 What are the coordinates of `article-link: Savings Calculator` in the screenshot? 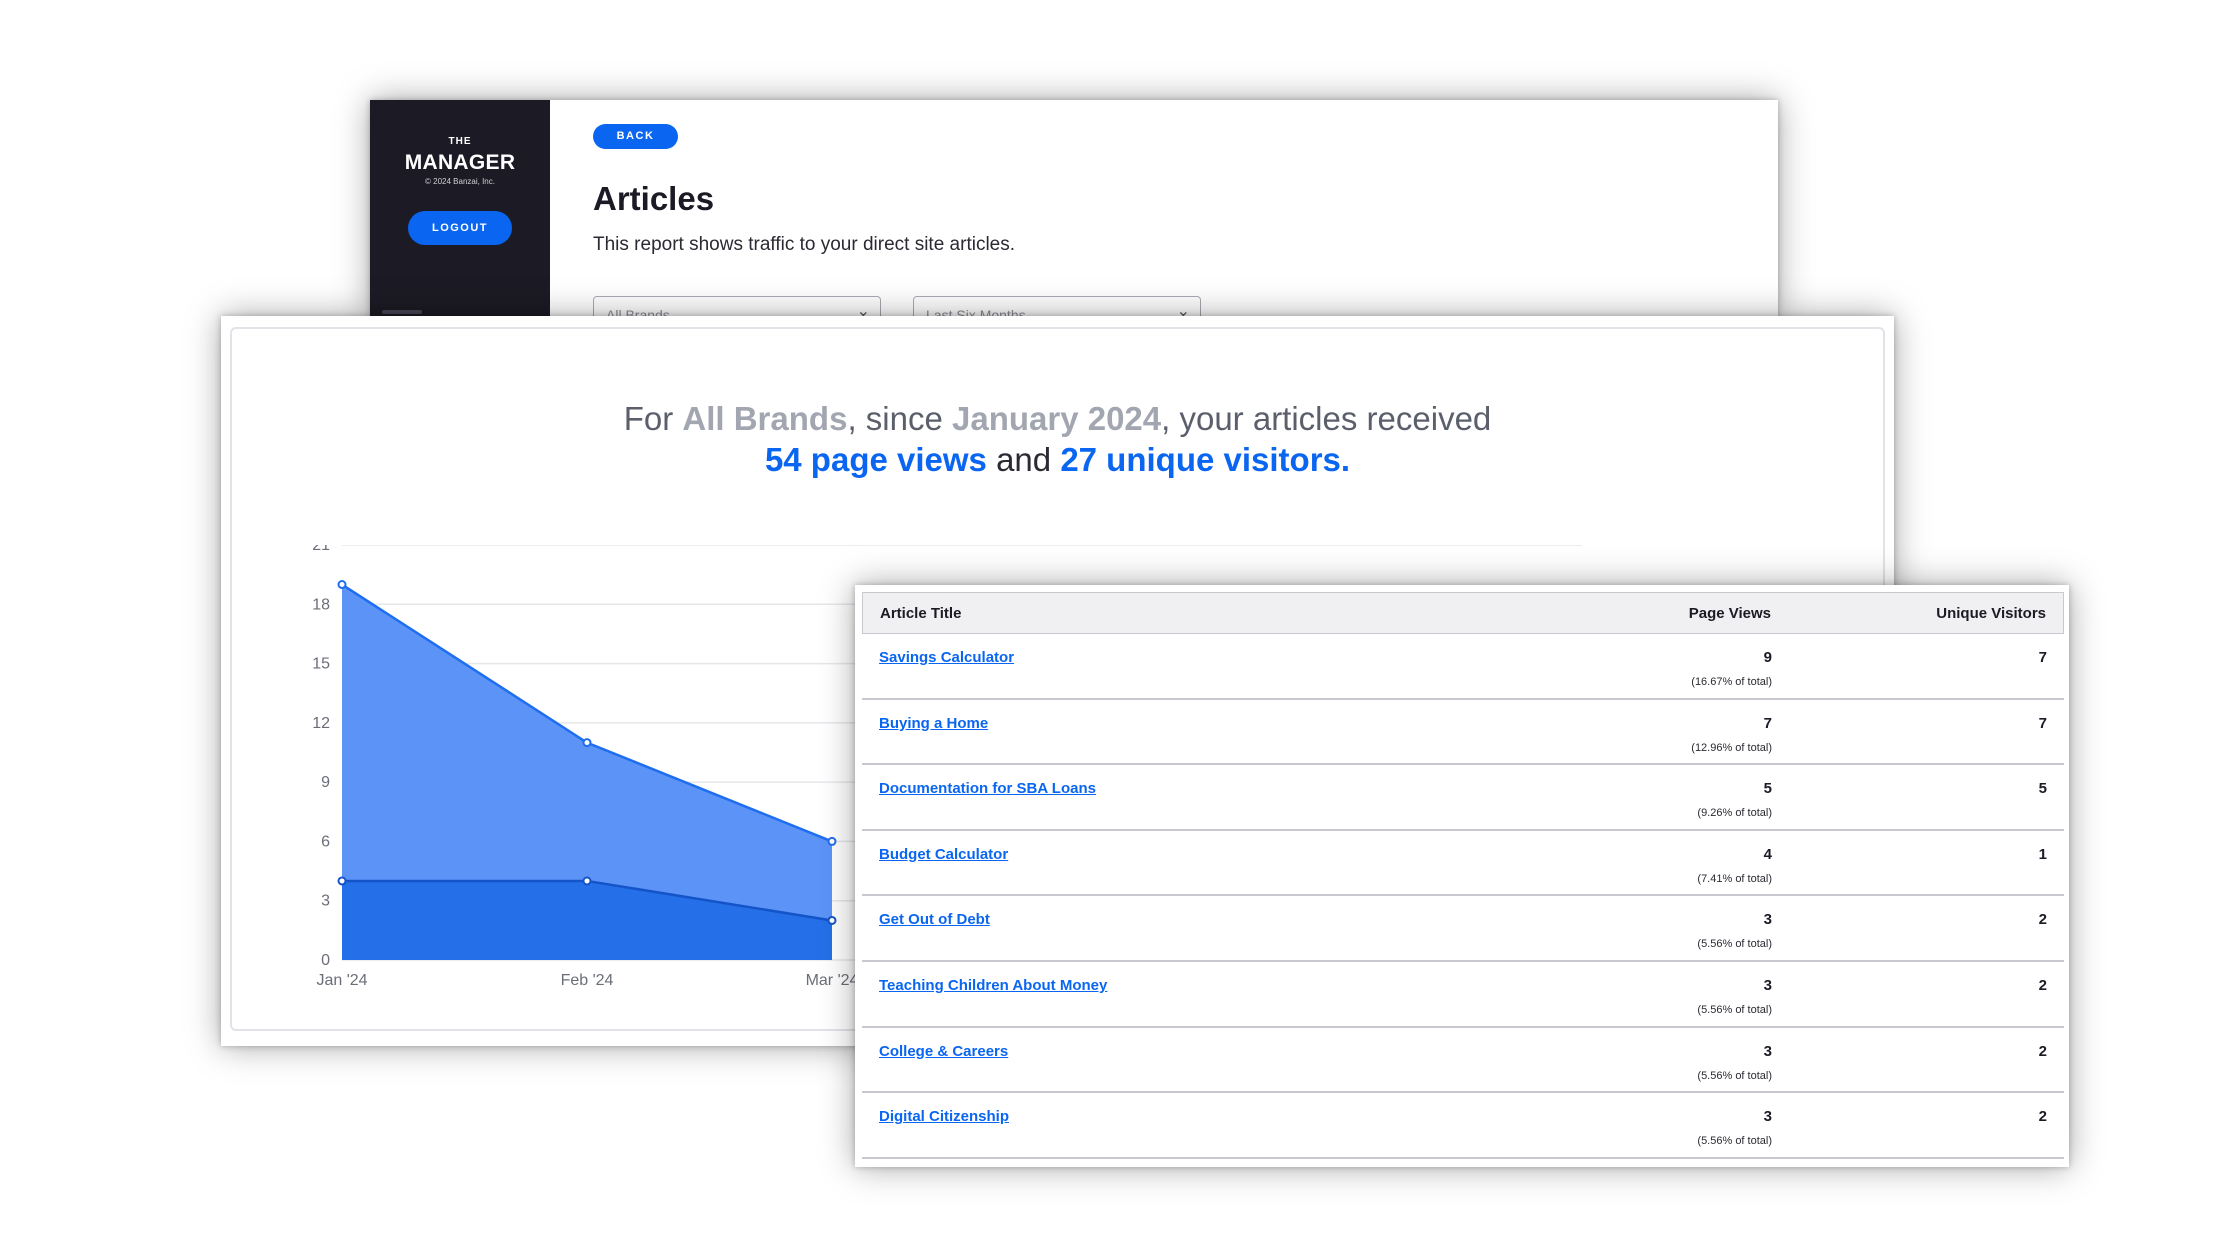 It's located at (946, 657).